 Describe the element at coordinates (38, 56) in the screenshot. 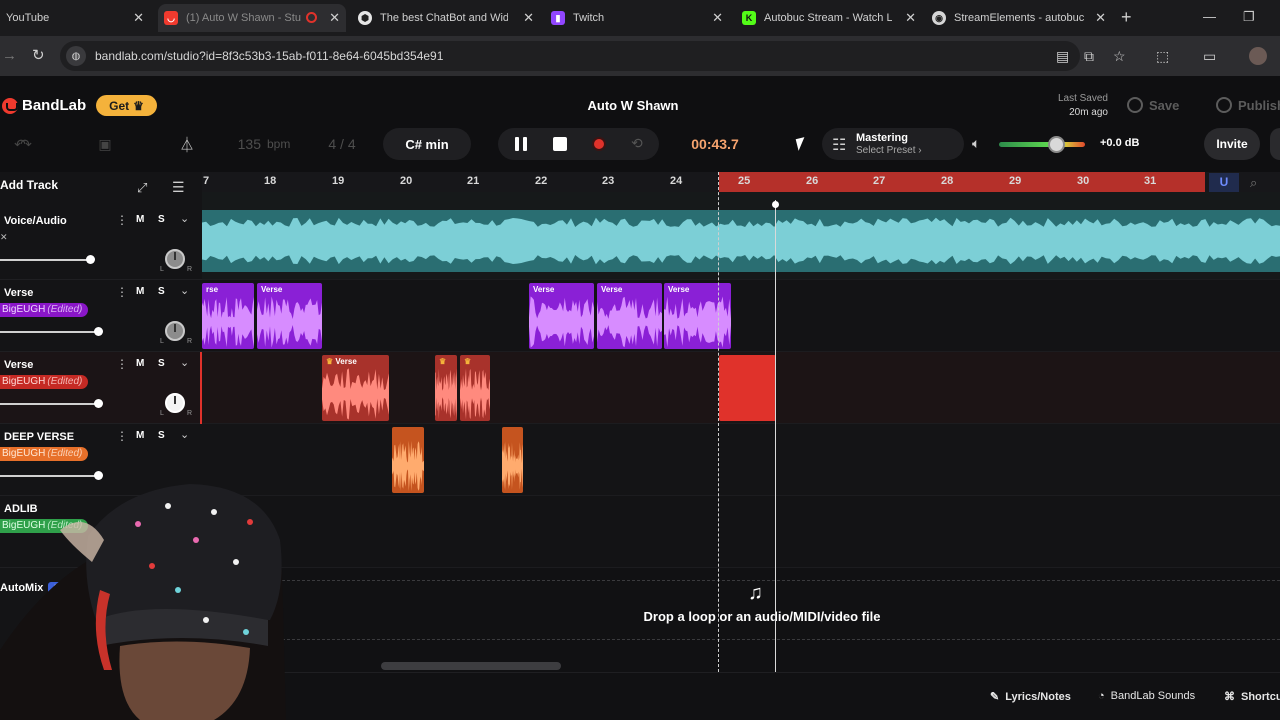

I see `reload-icon: ↻` at that location.